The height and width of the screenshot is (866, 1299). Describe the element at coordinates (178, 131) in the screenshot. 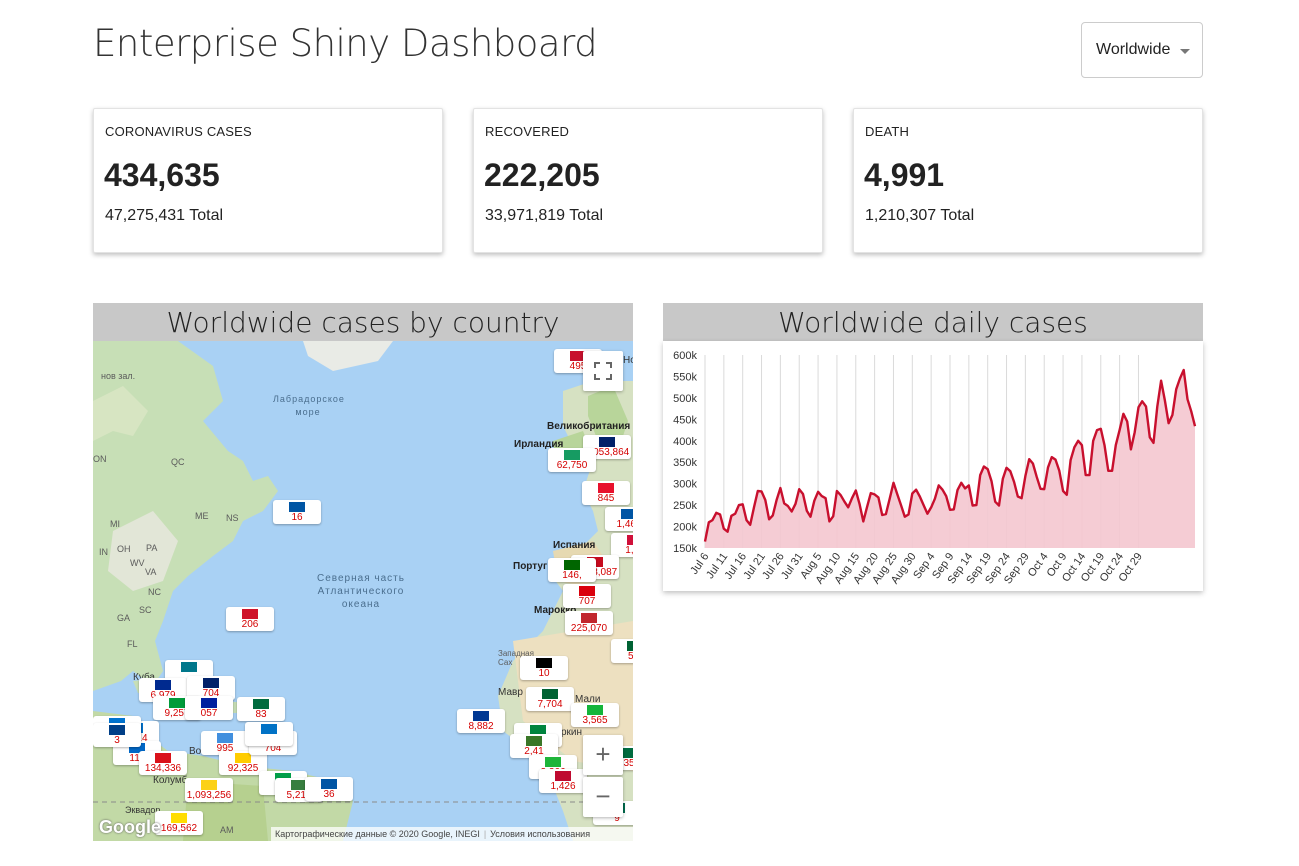

I see `cases-label: CORONAVIRUS CASES` at that location.